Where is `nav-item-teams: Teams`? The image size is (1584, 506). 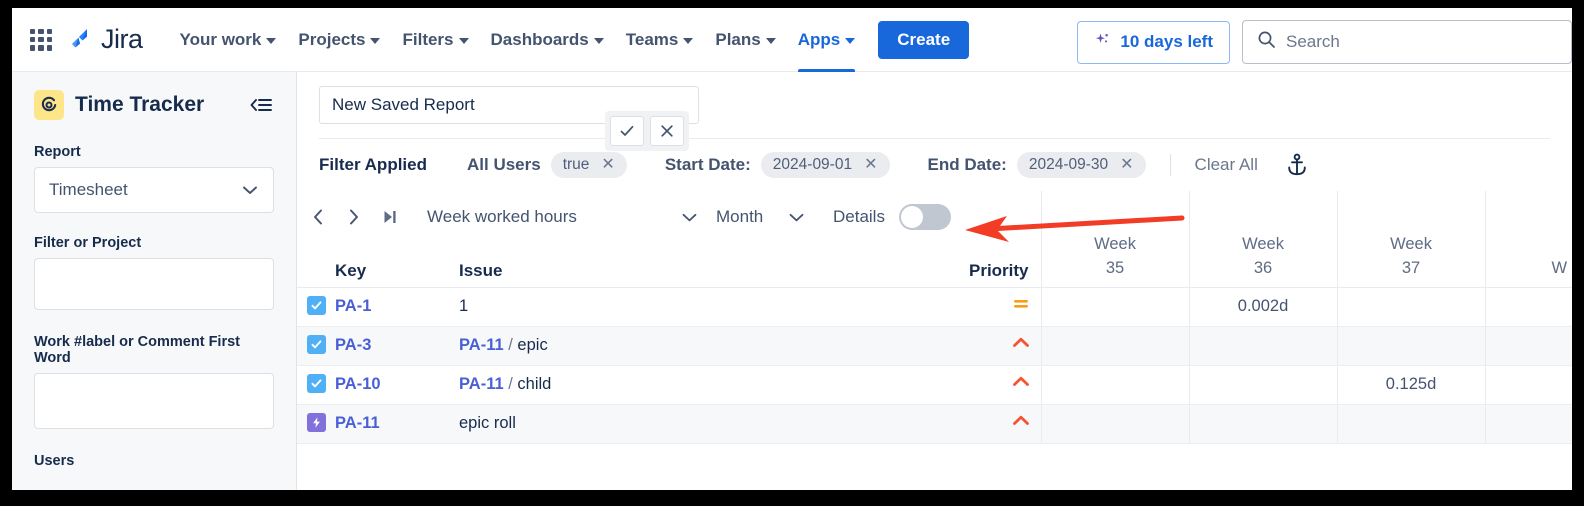
nav-item-teams: Teams is located at coordinates (660, 40).